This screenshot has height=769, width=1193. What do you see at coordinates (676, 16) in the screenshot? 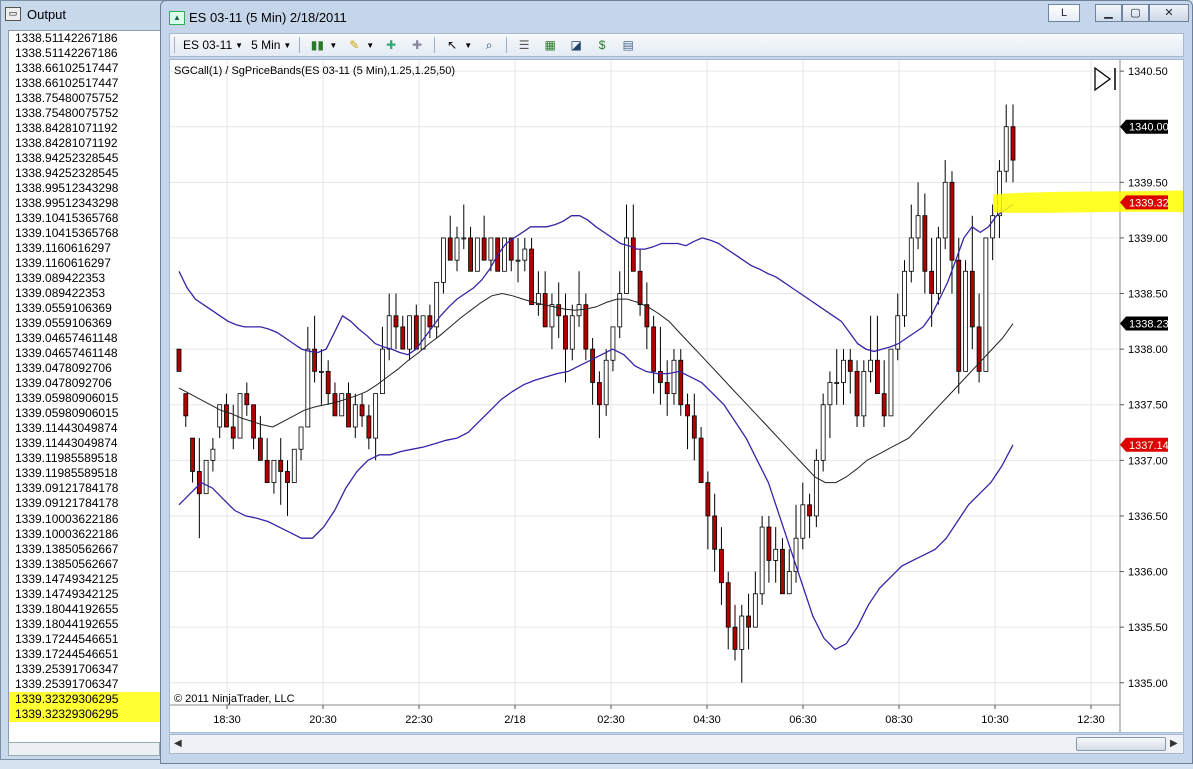
I see `chart-title-bar: ▲ ES 03-11 (5 Min) 2/18/2011 L ▁ ▢ ✕` at bounding box center [676, 16].